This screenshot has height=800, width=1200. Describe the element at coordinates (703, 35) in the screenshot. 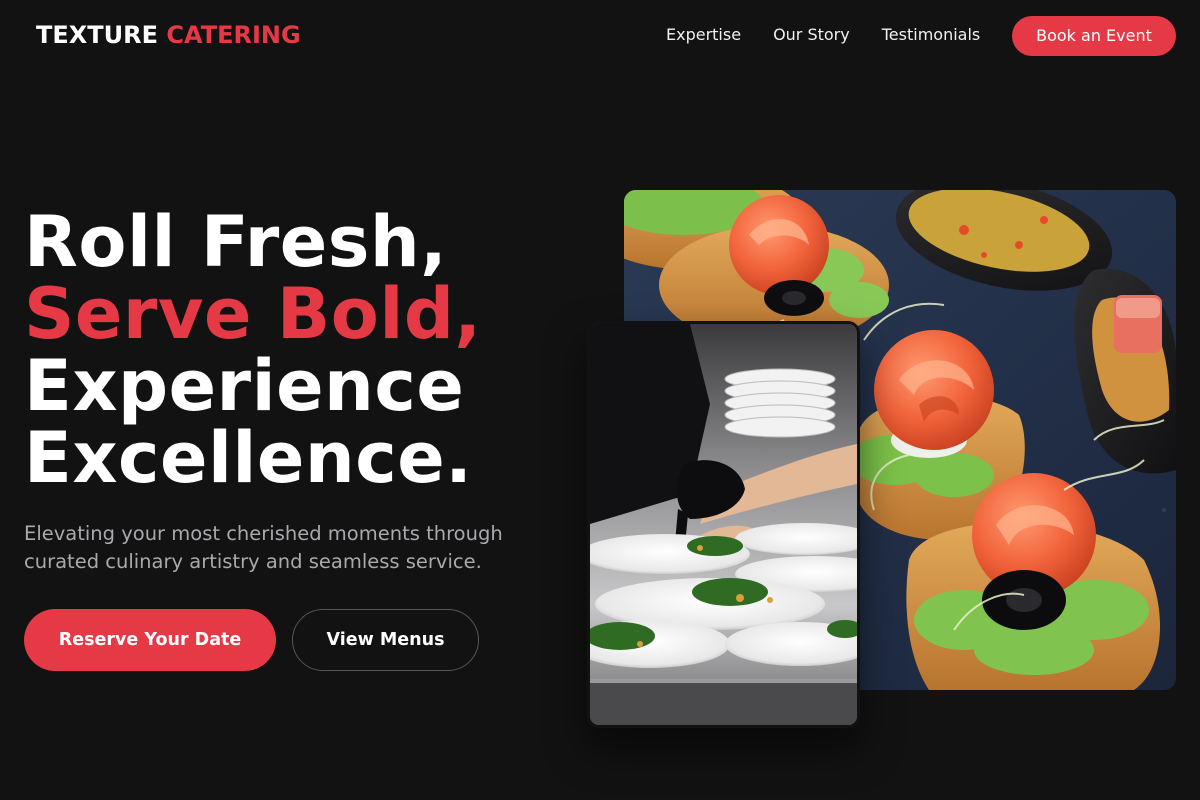

I see `nav-link-expertise: Expertise` at that location.